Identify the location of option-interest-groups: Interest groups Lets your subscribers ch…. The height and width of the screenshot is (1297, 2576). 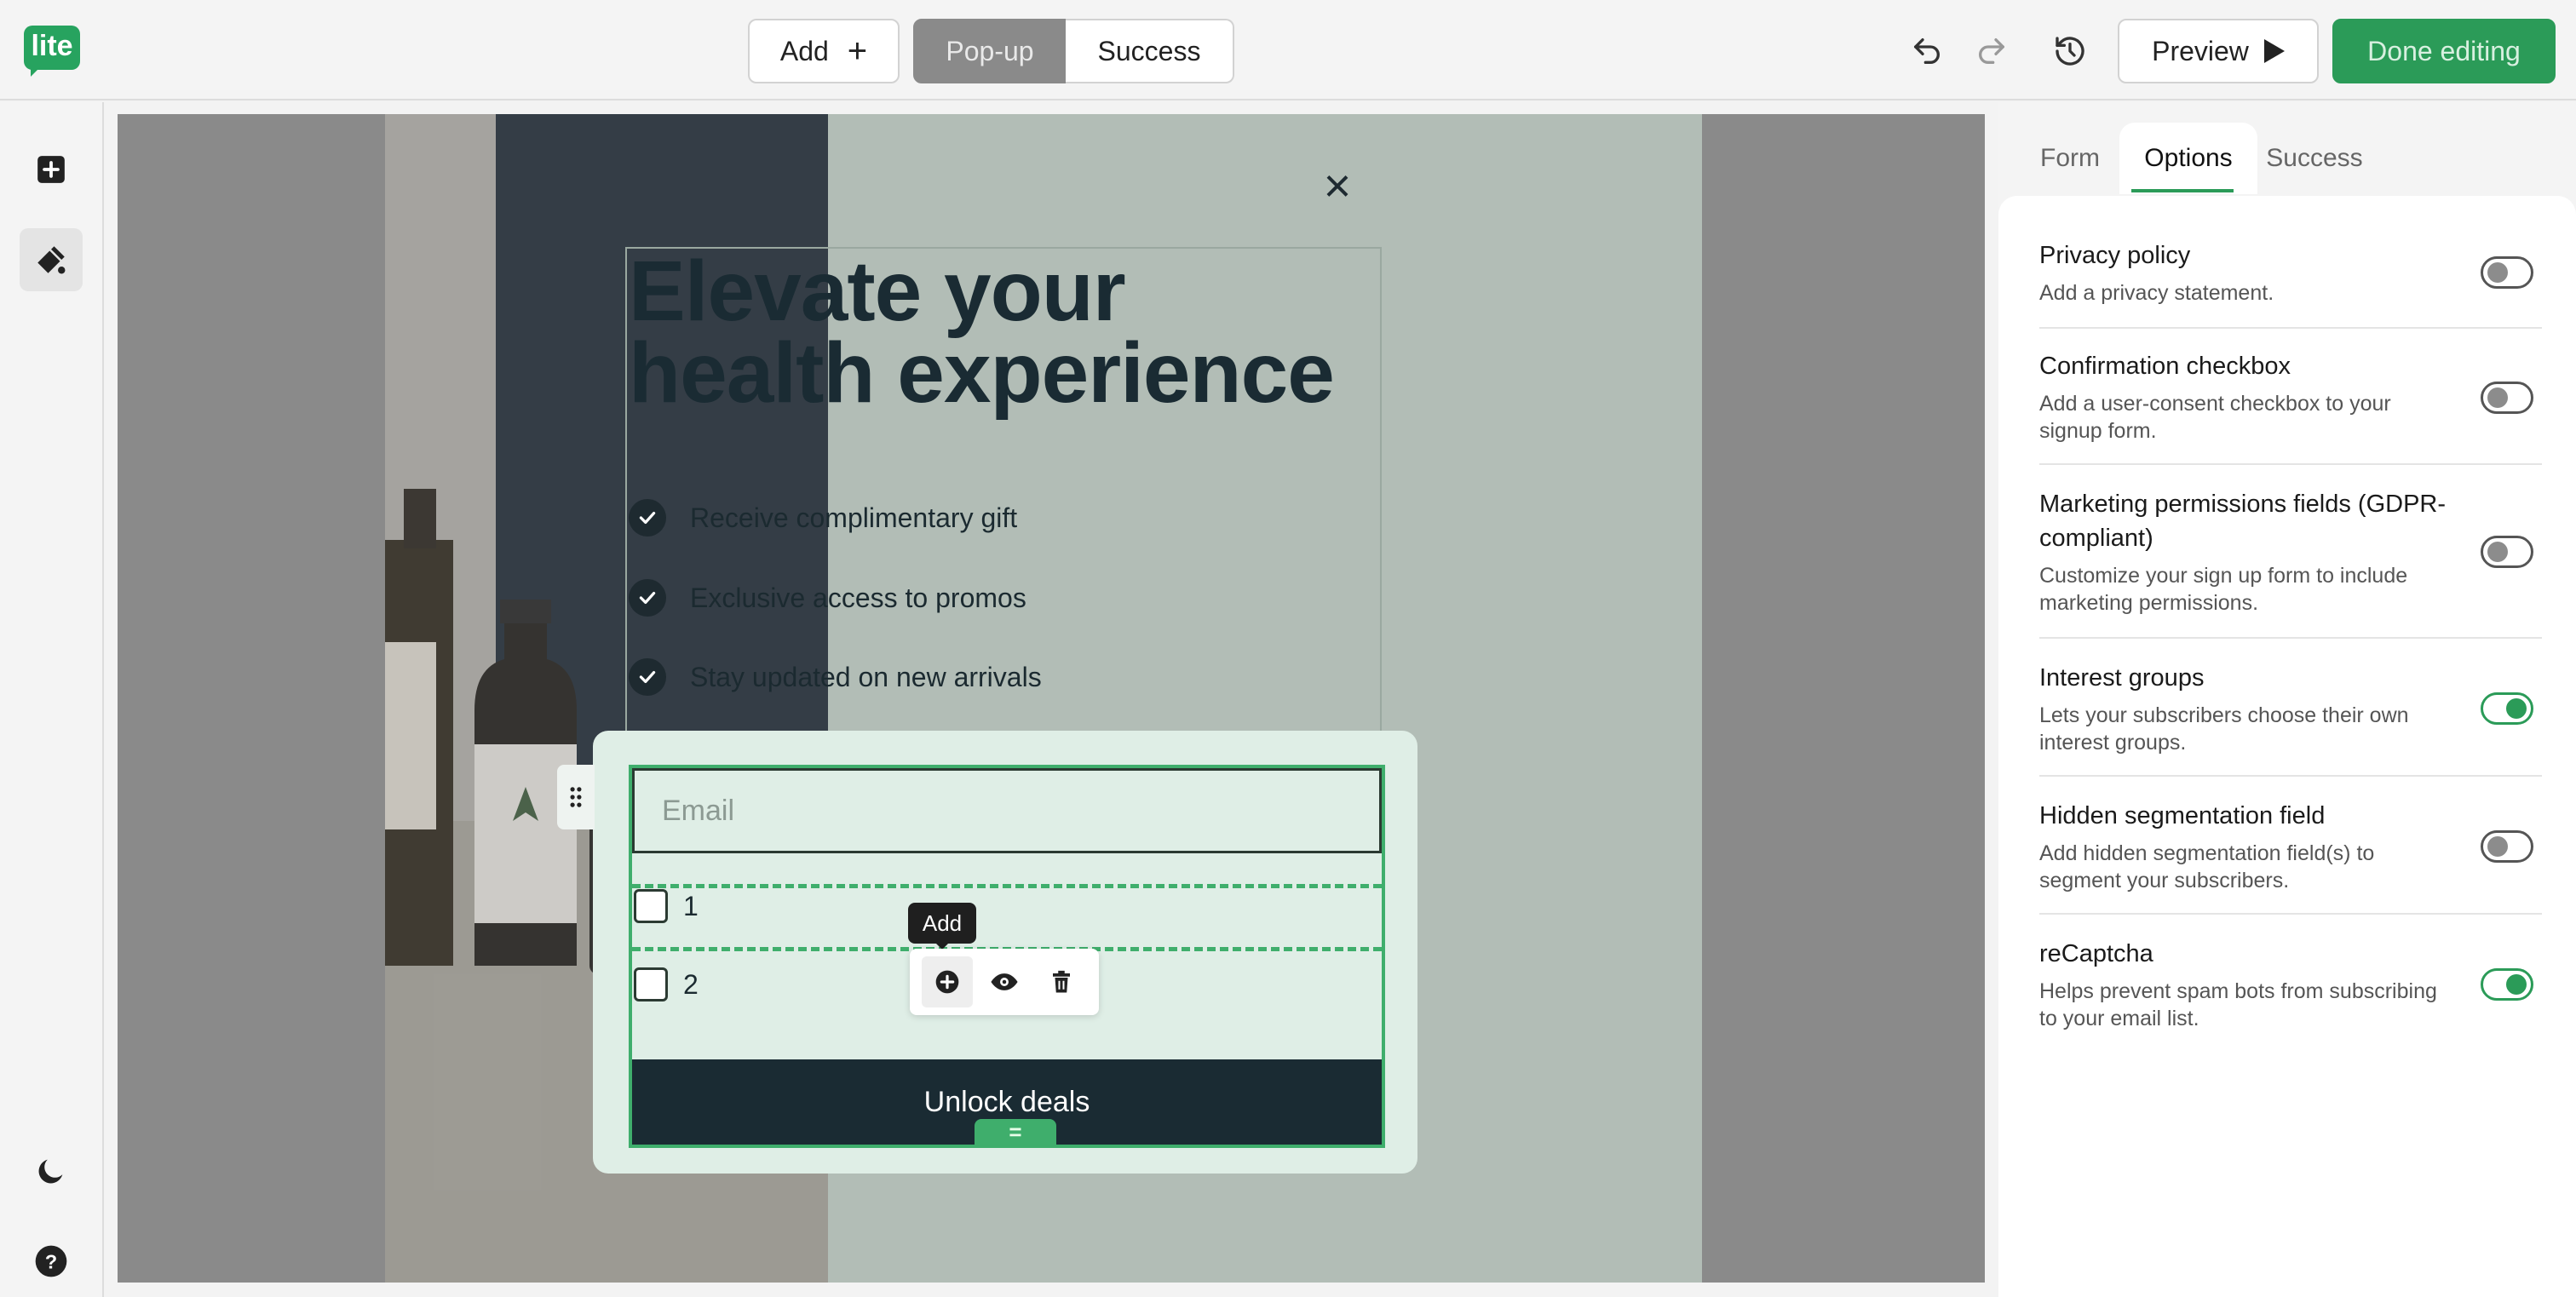
(2291, 719).